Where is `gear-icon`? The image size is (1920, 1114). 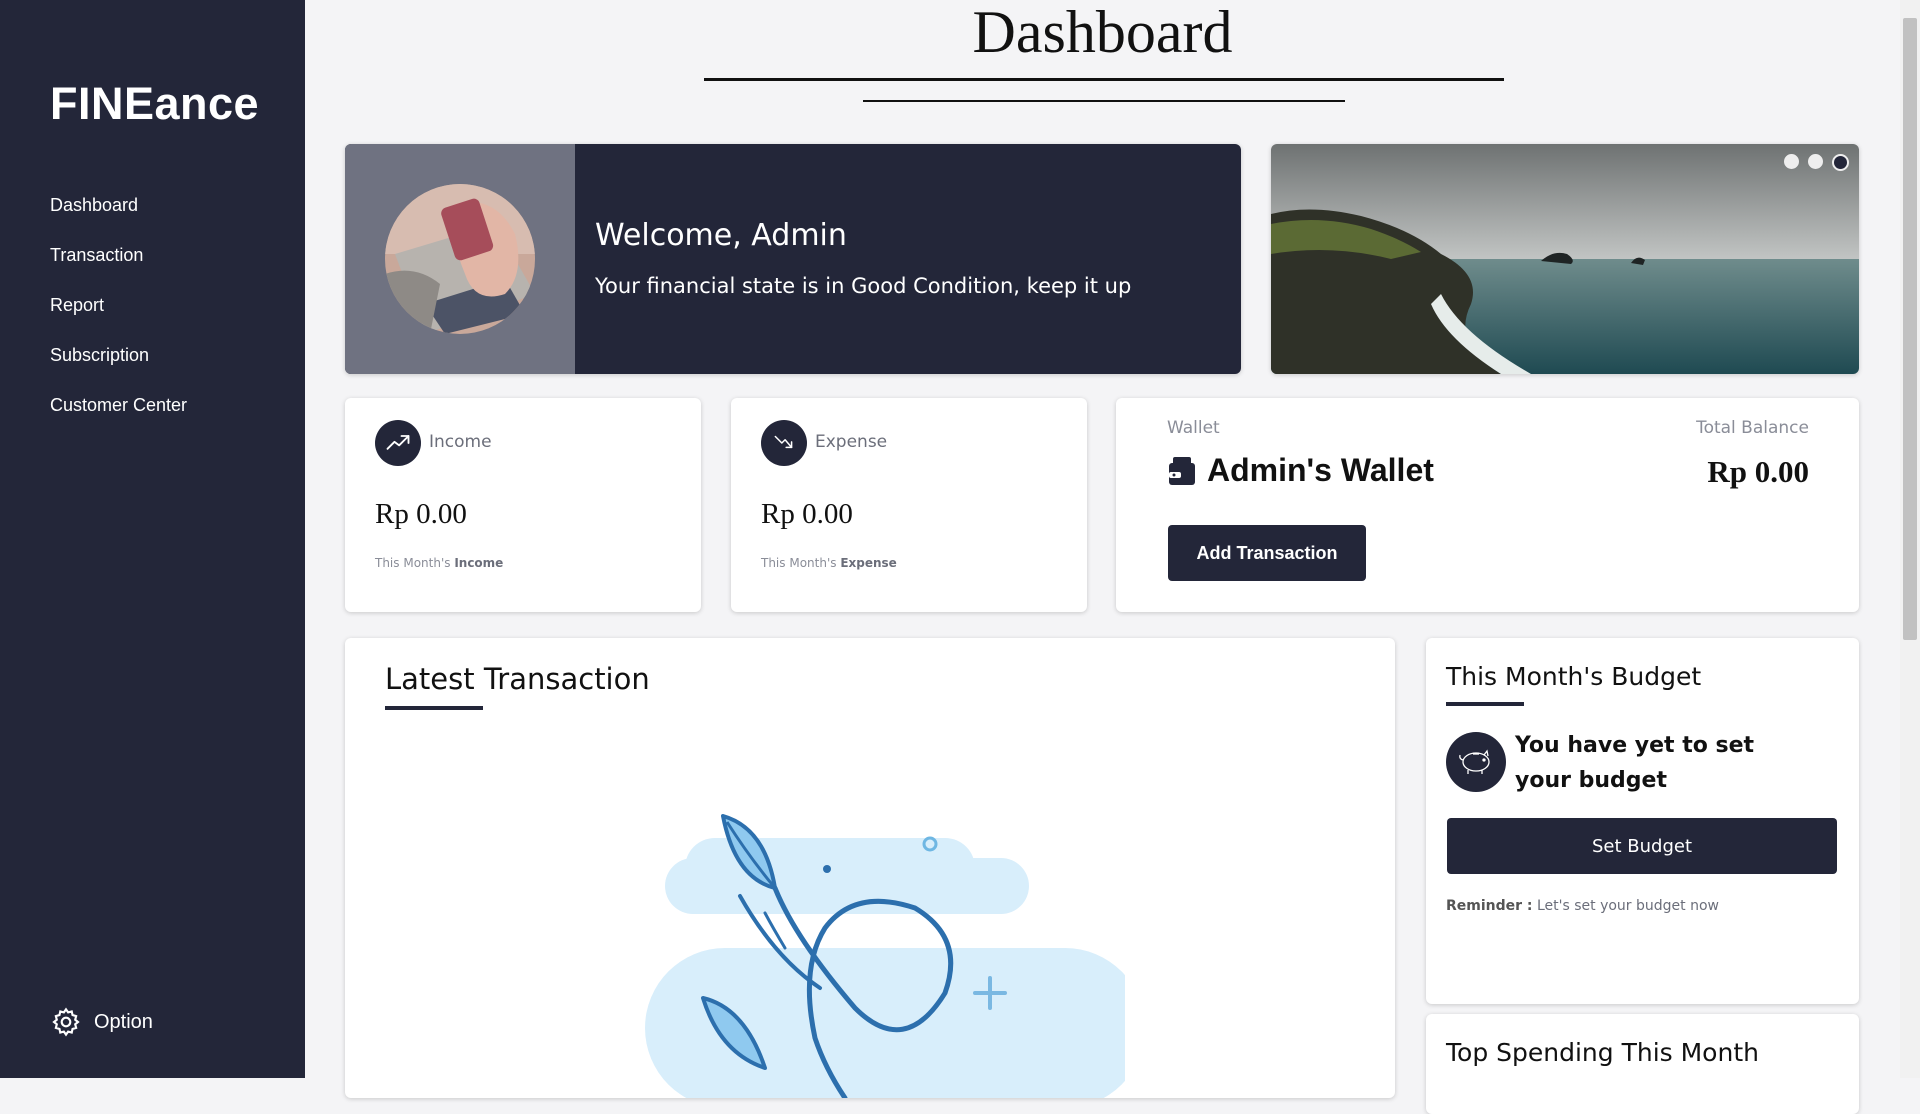 gear-icon is located at coordinates (66, 1022).